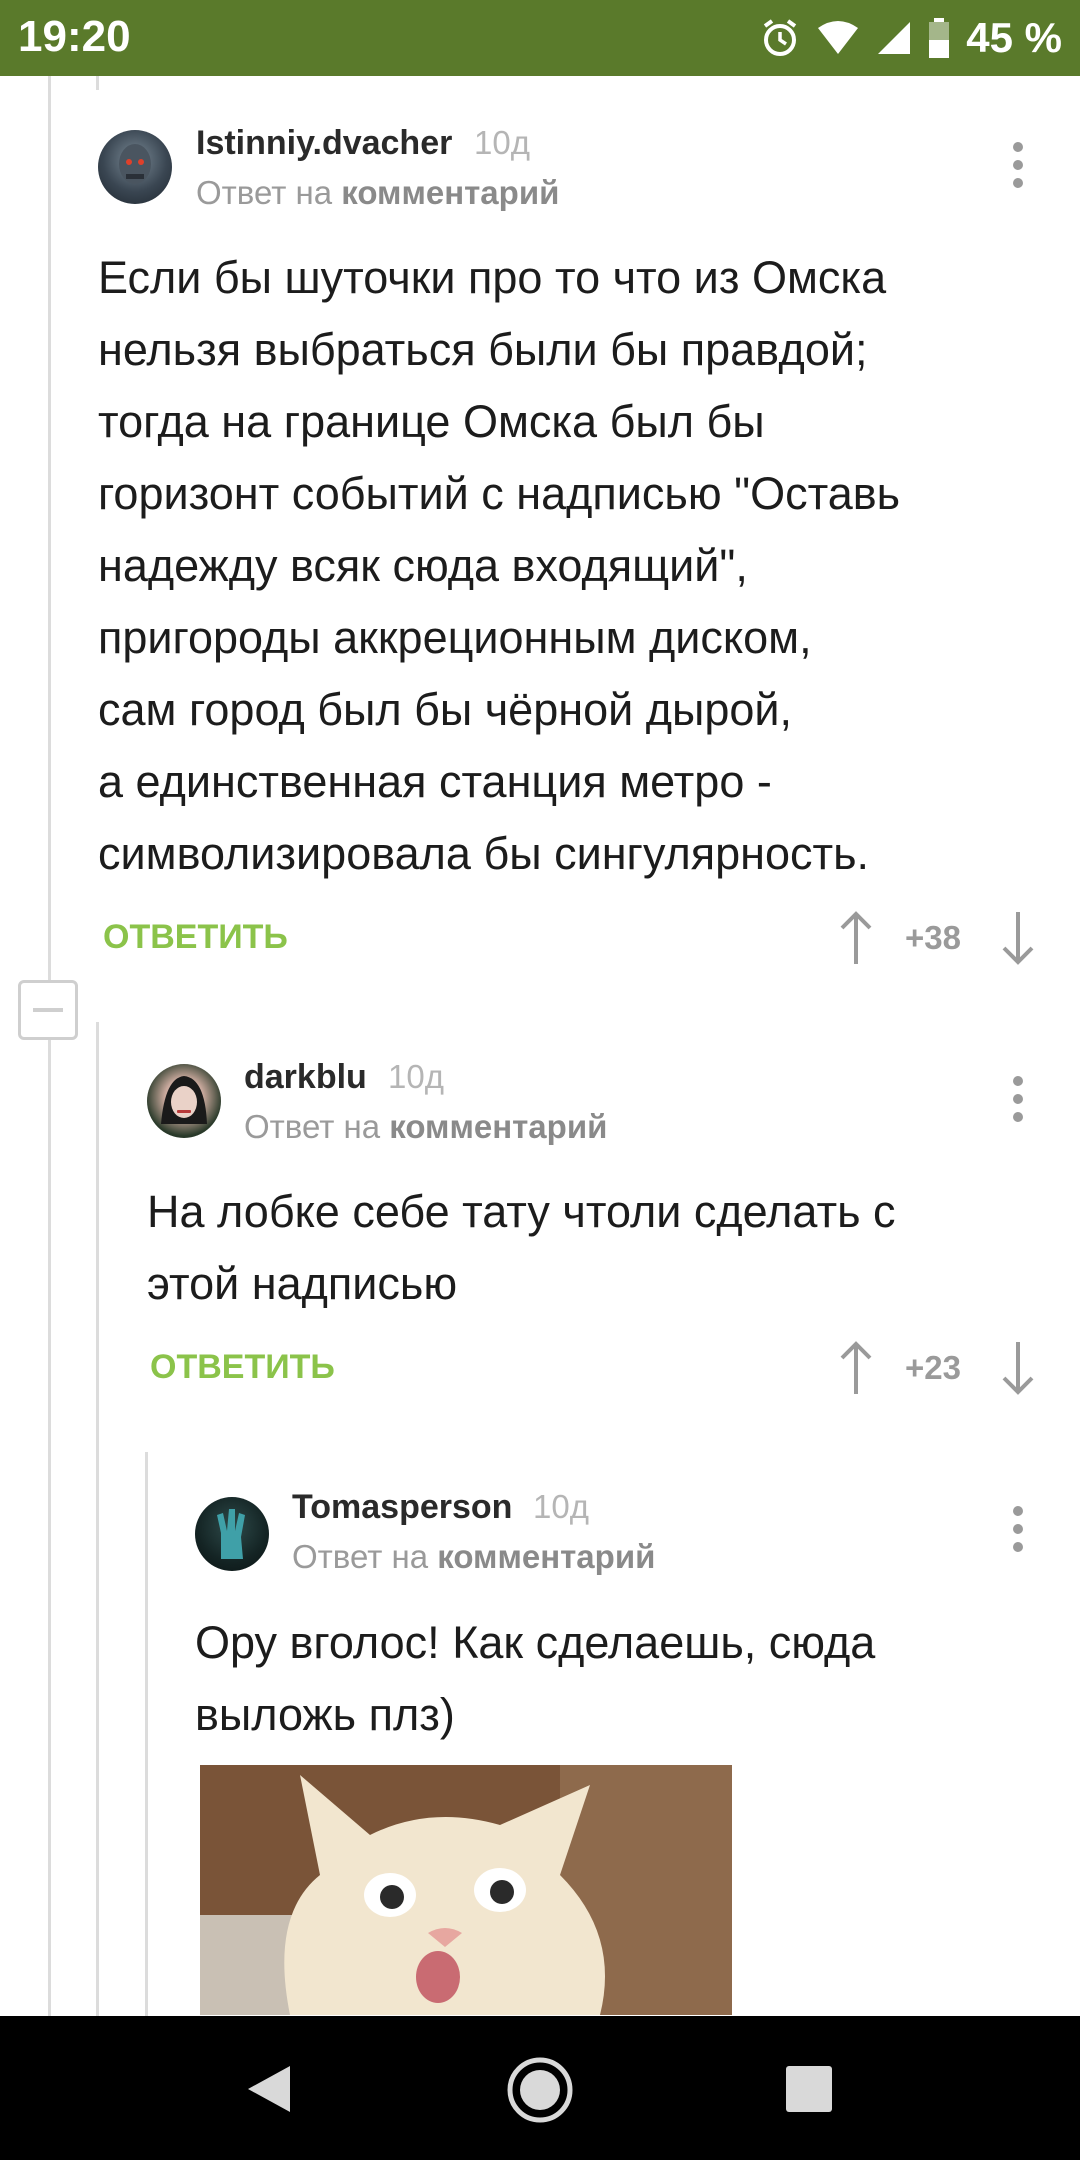 The width and height of the screenshot is (1080, 2160). I want to click on status-bar: 19:20 45 %, so click(540, 38).